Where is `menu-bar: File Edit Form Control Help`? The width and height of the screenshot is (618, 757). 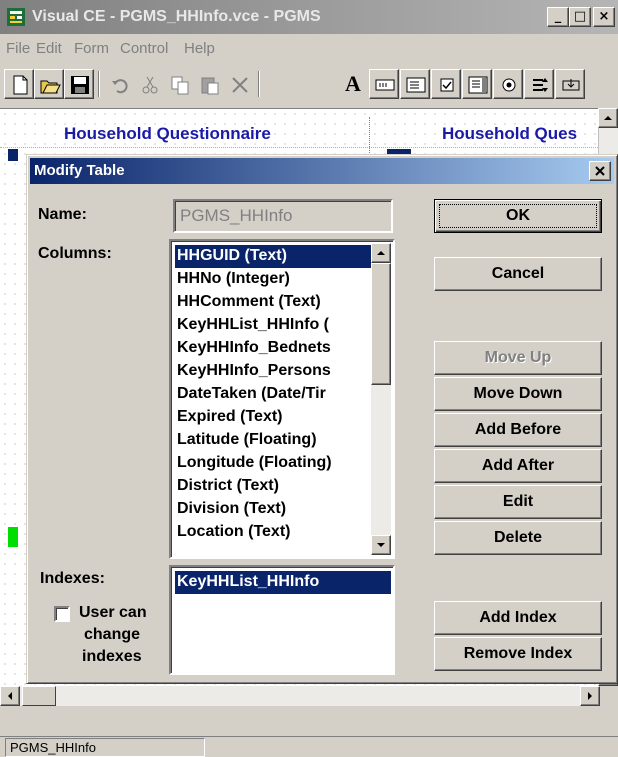
menu-bar: File Edit Form Control Help is located at coordinates (309, 49).